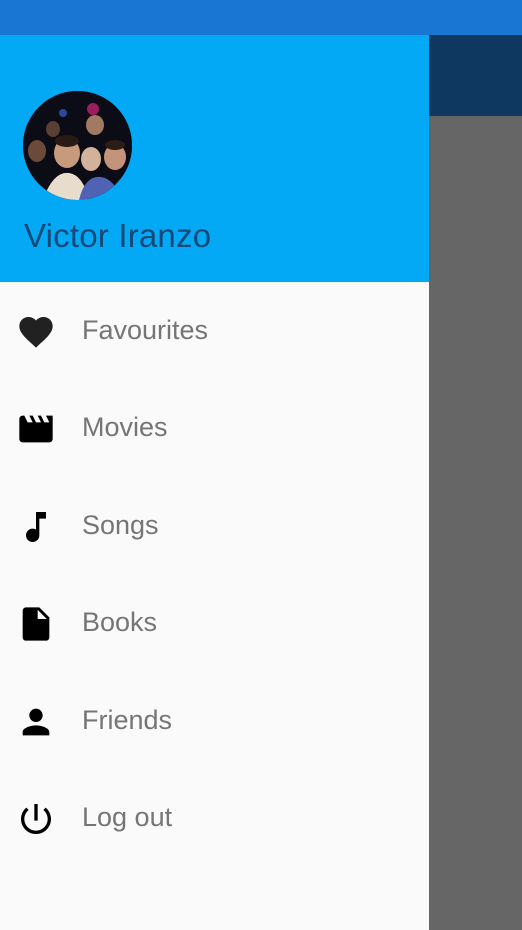  What do you see at coordinates (214, 622) in the screenshot?
I see `menu-item-books: Books` at bounding box center [214, 622].